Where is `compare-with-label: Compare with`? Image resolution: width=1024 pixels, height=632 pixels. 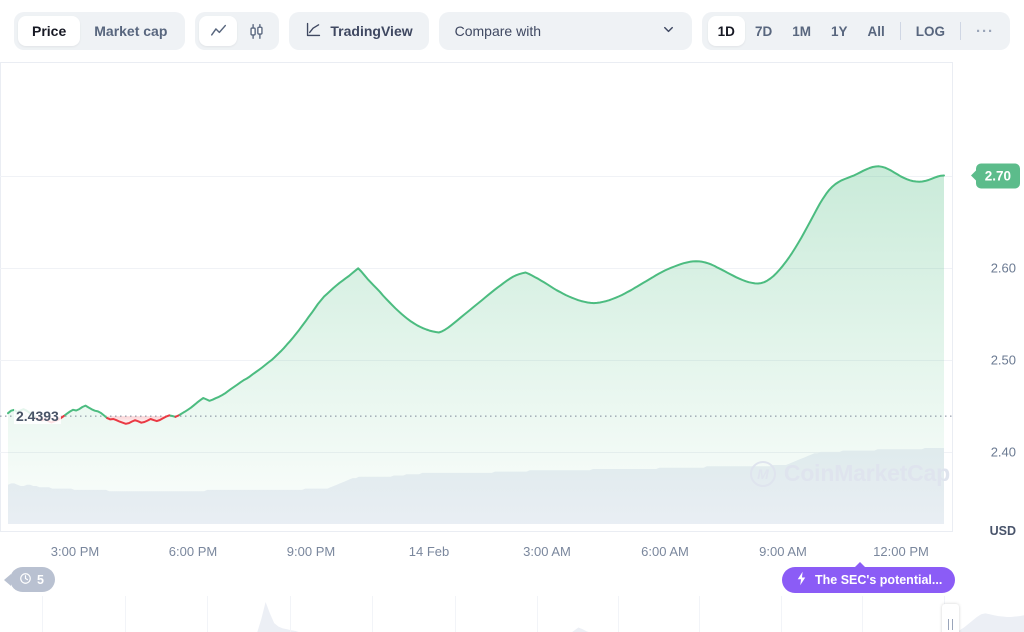 compare-with-label: Compare with is located at coordinates (497, 31).